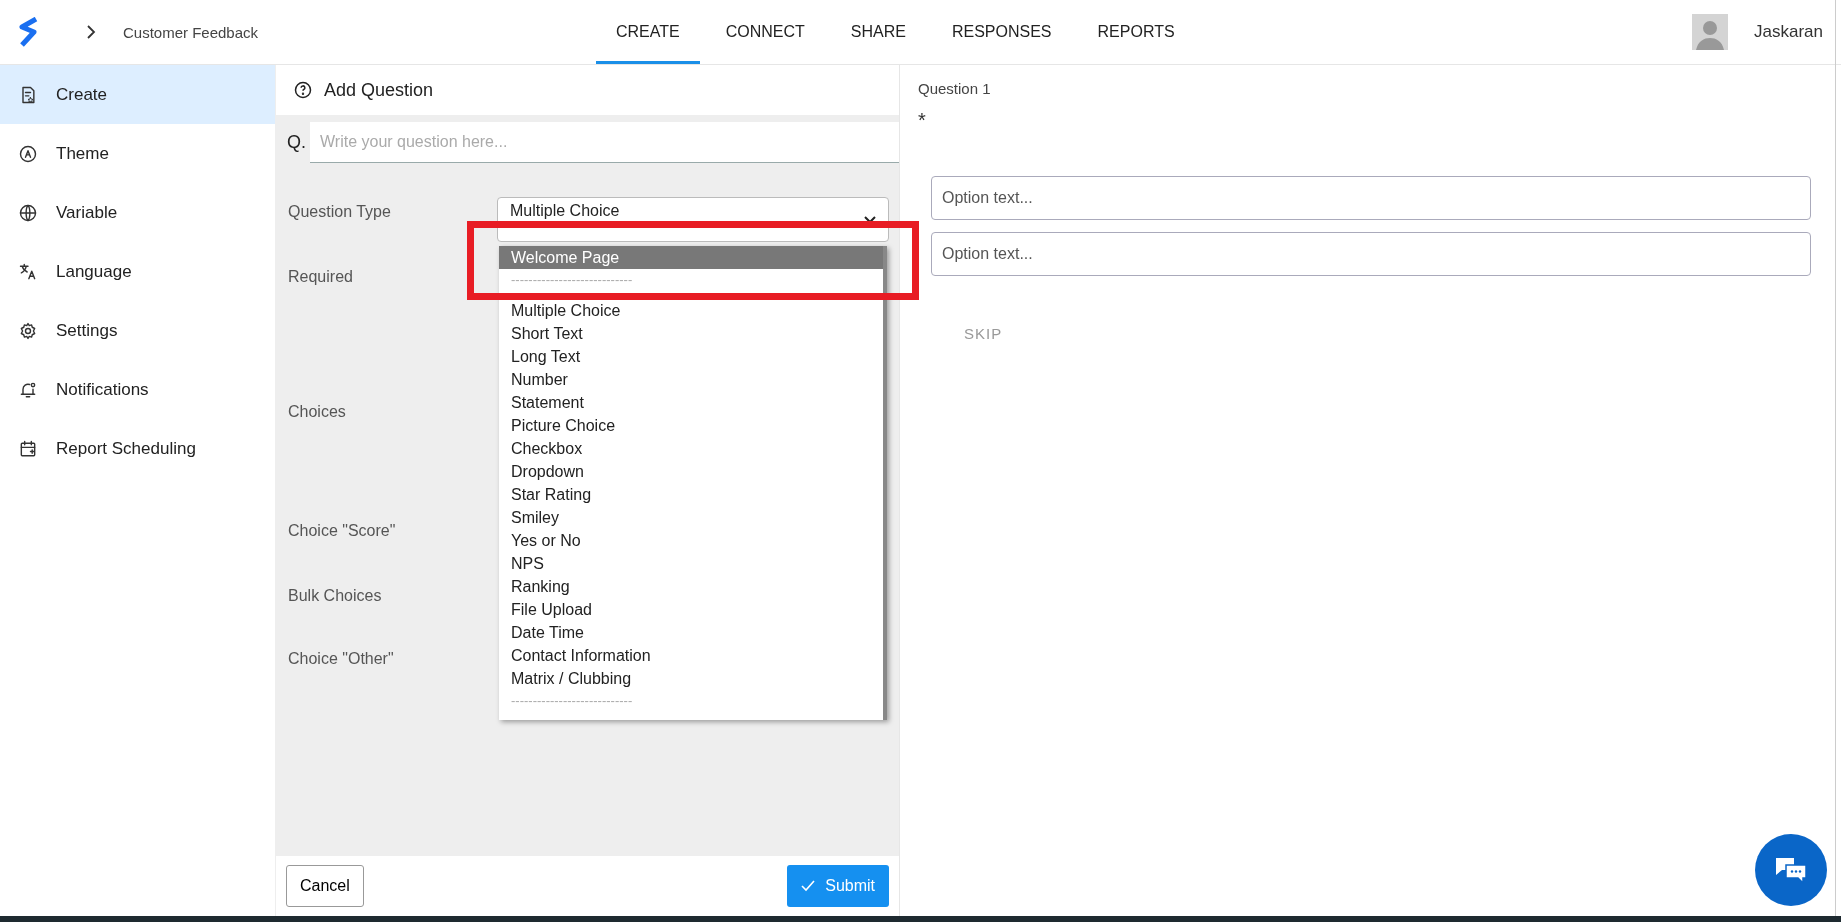 This screenshot has width=1841, height=922. Describe the element at coordinates (691, 402) in the screenshot. I see `dropdown-option: Statement` at that location.